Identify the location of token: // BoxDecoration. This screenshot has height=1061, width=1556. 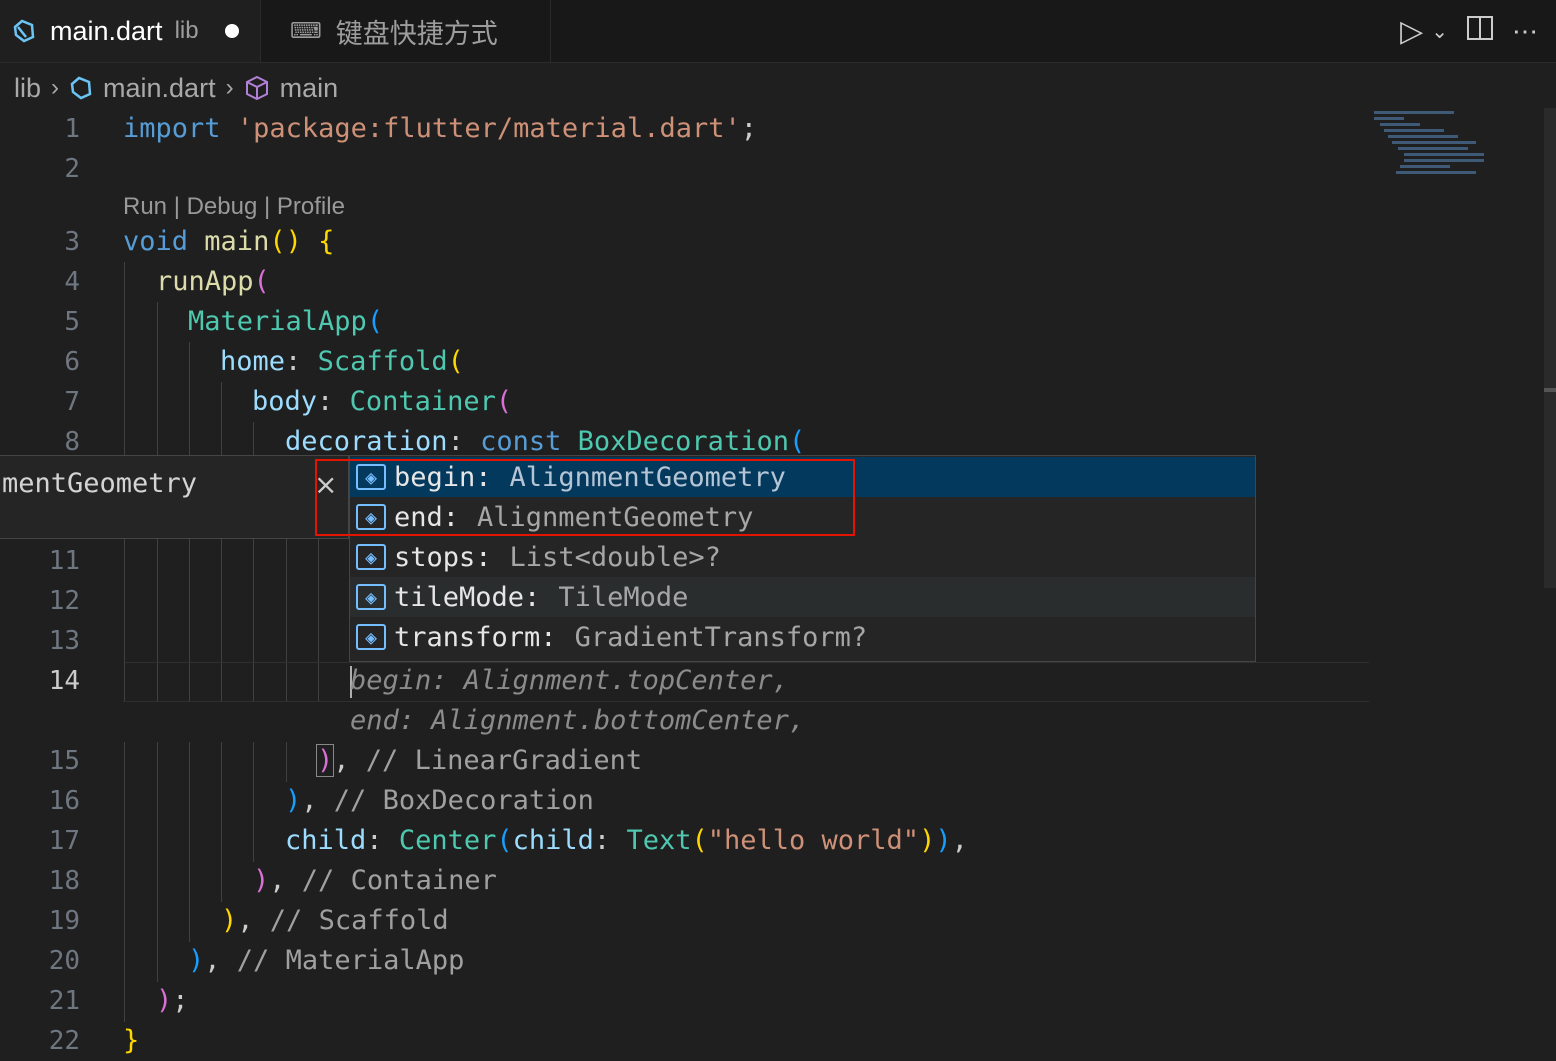
(463, 800).